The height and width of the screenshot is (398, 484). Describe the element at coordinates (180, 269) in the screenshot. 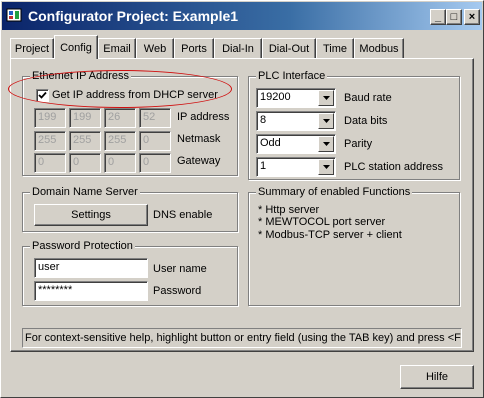

I see `username-label: User name` at that location.